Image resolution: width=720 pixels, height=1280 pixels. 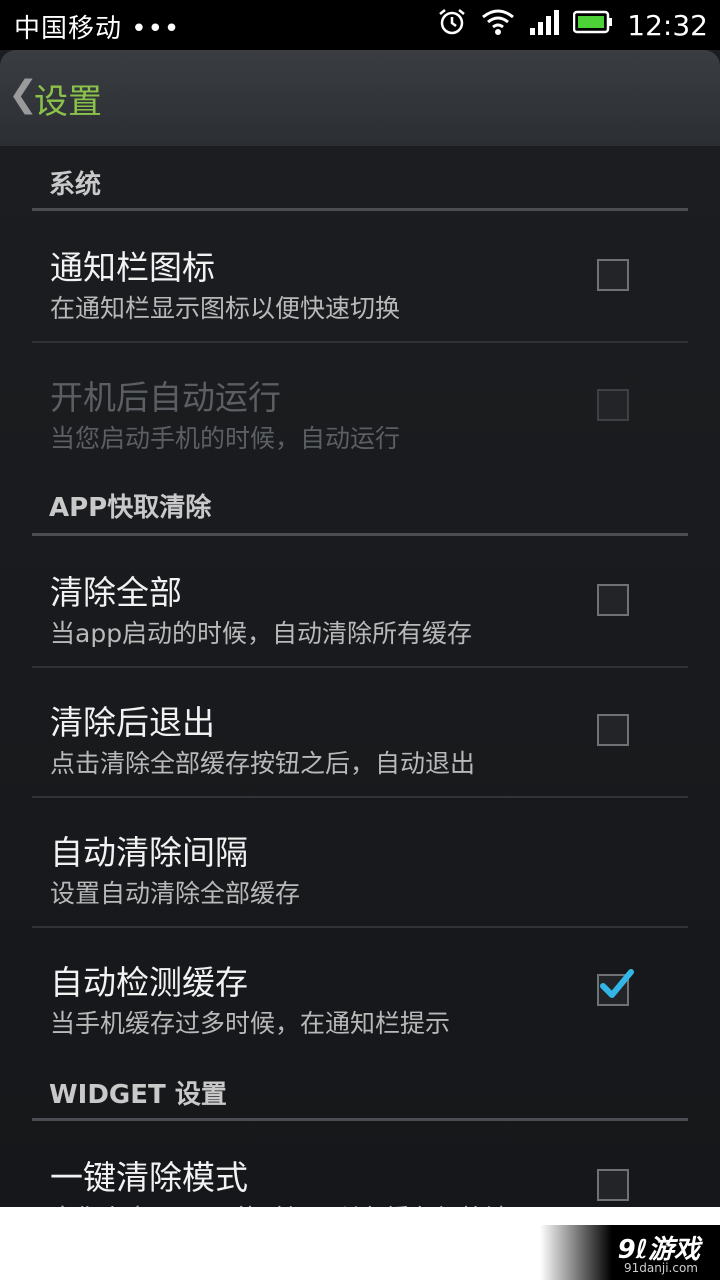 I want to click on section-header-widget: WIDGET 设置, so click(x=360, y=1088).